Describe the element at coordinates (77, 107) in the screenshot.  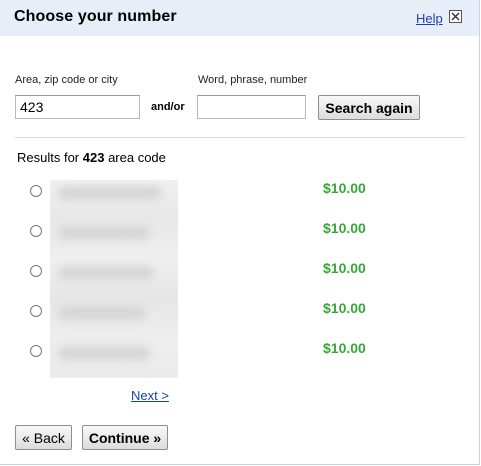
I see `area-zip-city-input` at that location.